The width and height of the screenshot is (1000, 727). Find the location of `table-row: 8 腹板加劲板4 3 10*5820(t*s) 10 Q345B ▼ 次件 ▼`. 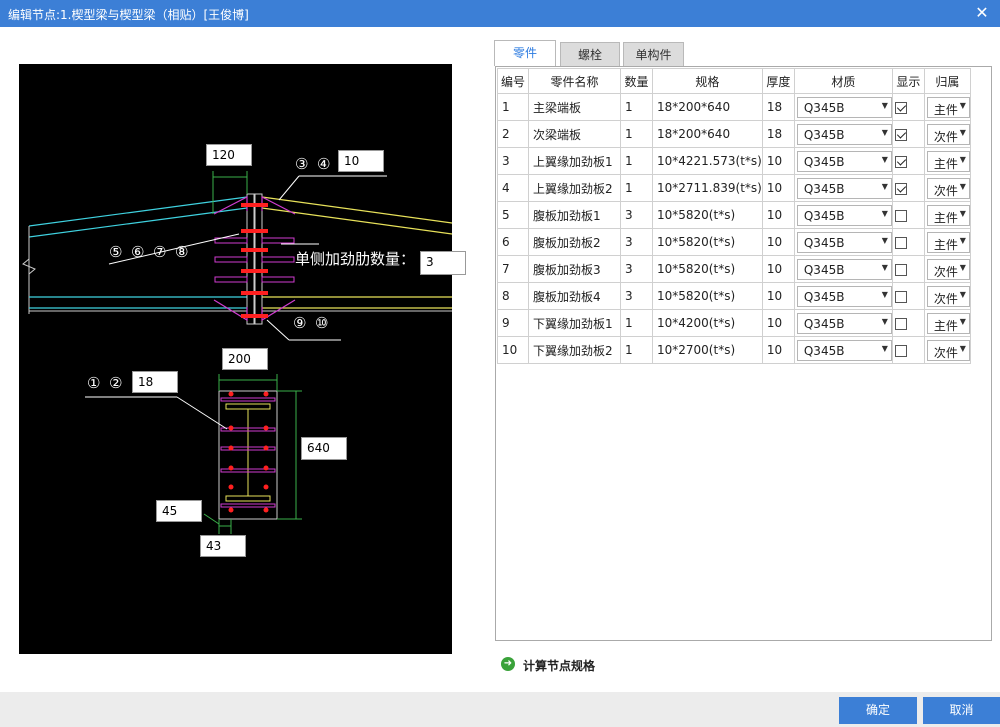

table-row: 8 腹板加劲板4 3 10*5820(t*s) 10 Q345B ▼ 次件 ▼ is located at coordinates (734, 296).